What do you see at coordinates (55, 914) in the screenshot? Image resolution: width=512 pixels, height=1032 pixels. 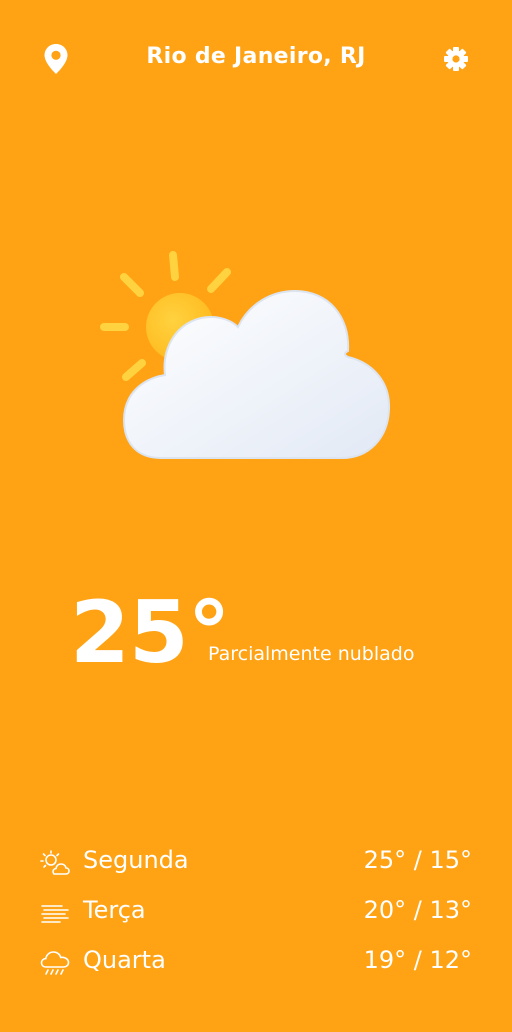 I see `fog-icon` at bounding box center [55, 914].